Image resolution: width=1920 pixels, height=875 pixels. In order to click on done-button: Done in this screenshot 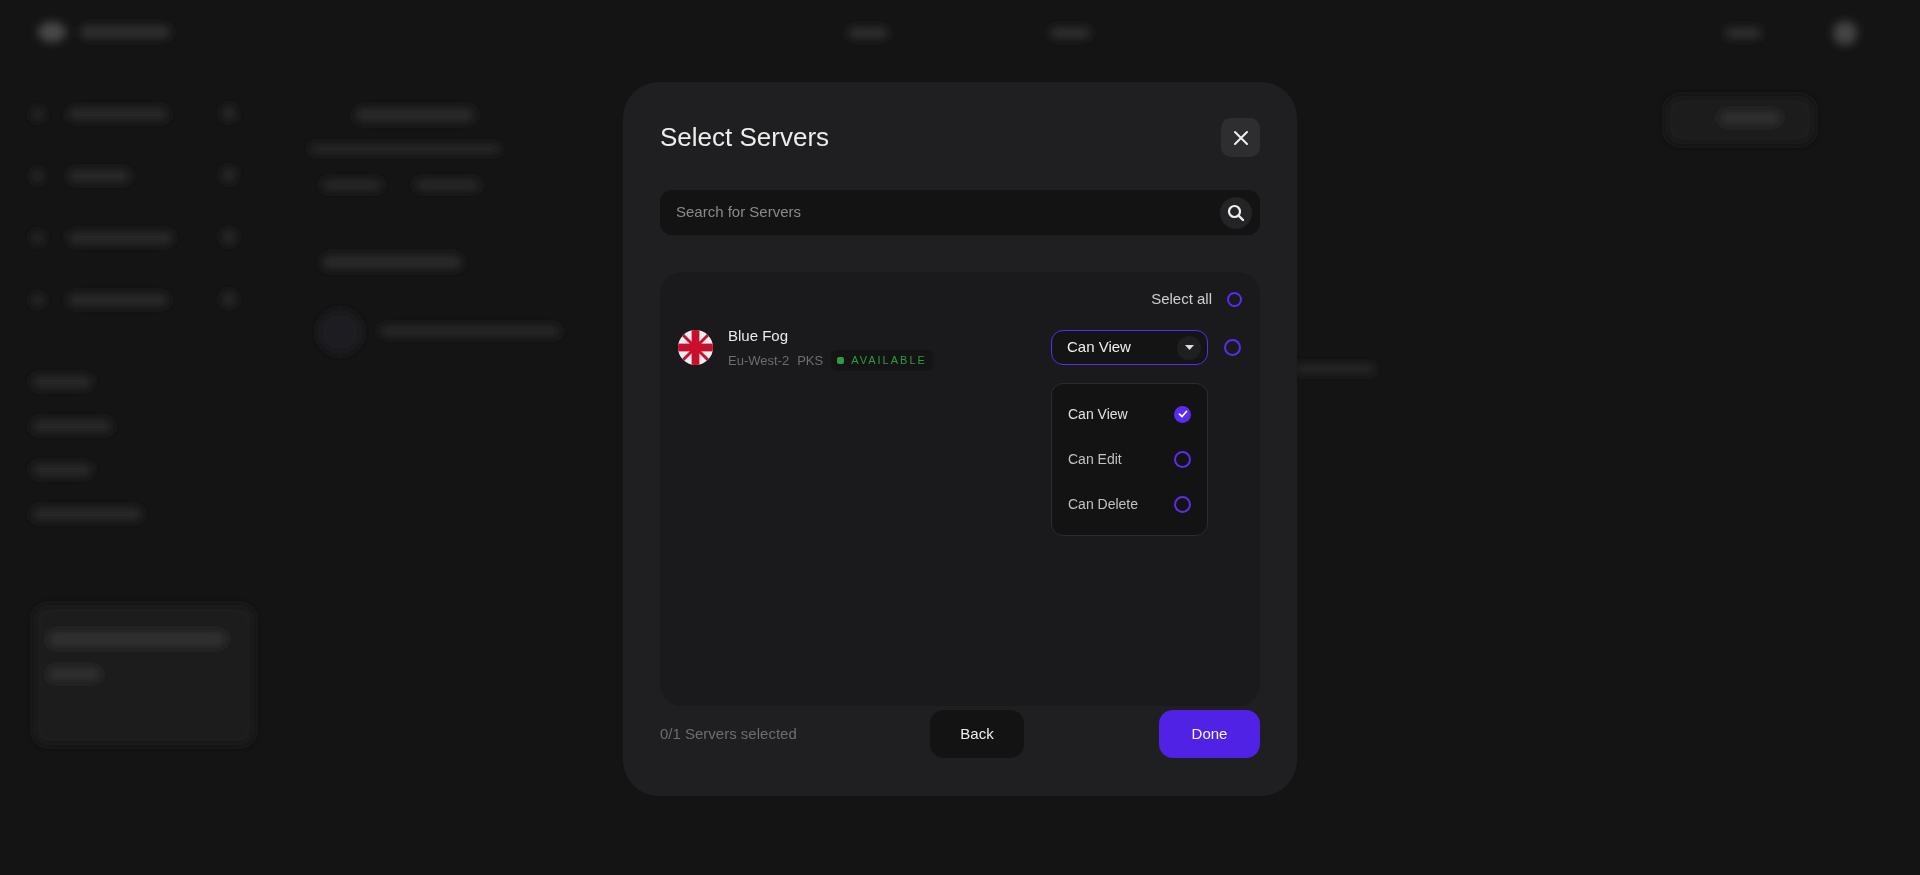, I will do `click(1209, 734)`.